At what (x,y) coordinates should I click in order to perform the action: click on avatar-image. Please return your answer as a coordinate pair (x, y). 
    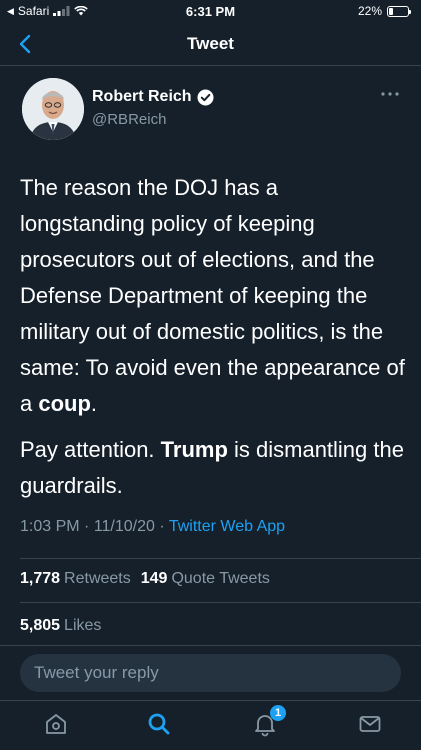
    Looking at the image, I should click on (53, 109).